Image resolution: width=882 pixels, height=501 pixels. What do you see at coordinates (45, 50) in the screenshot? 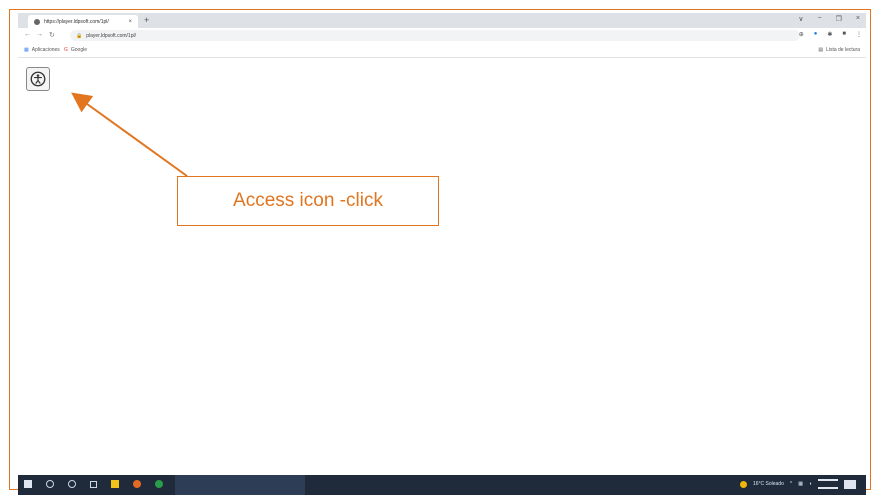
I see `bookmark-label: Aplicaciones` at bounding box center [45, 50].